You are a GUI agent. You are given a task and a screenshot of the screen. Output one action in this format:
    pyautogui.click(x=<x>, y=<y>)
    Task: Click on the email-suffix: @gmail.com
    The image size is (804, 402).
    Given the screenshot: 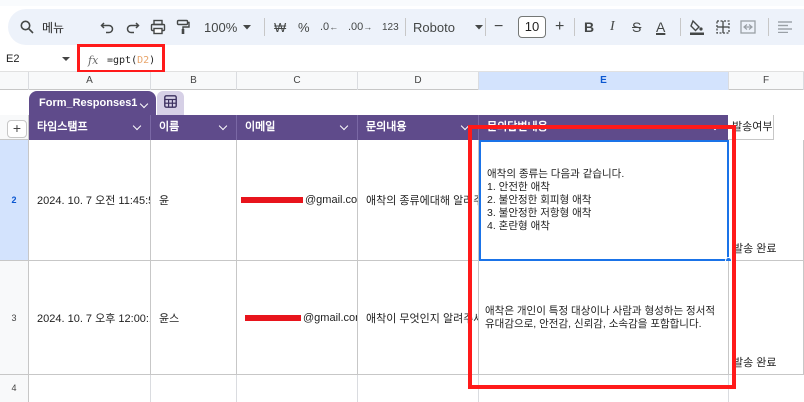 What is the action you would take?
    pyautogui.click(x=331, y=200)
    